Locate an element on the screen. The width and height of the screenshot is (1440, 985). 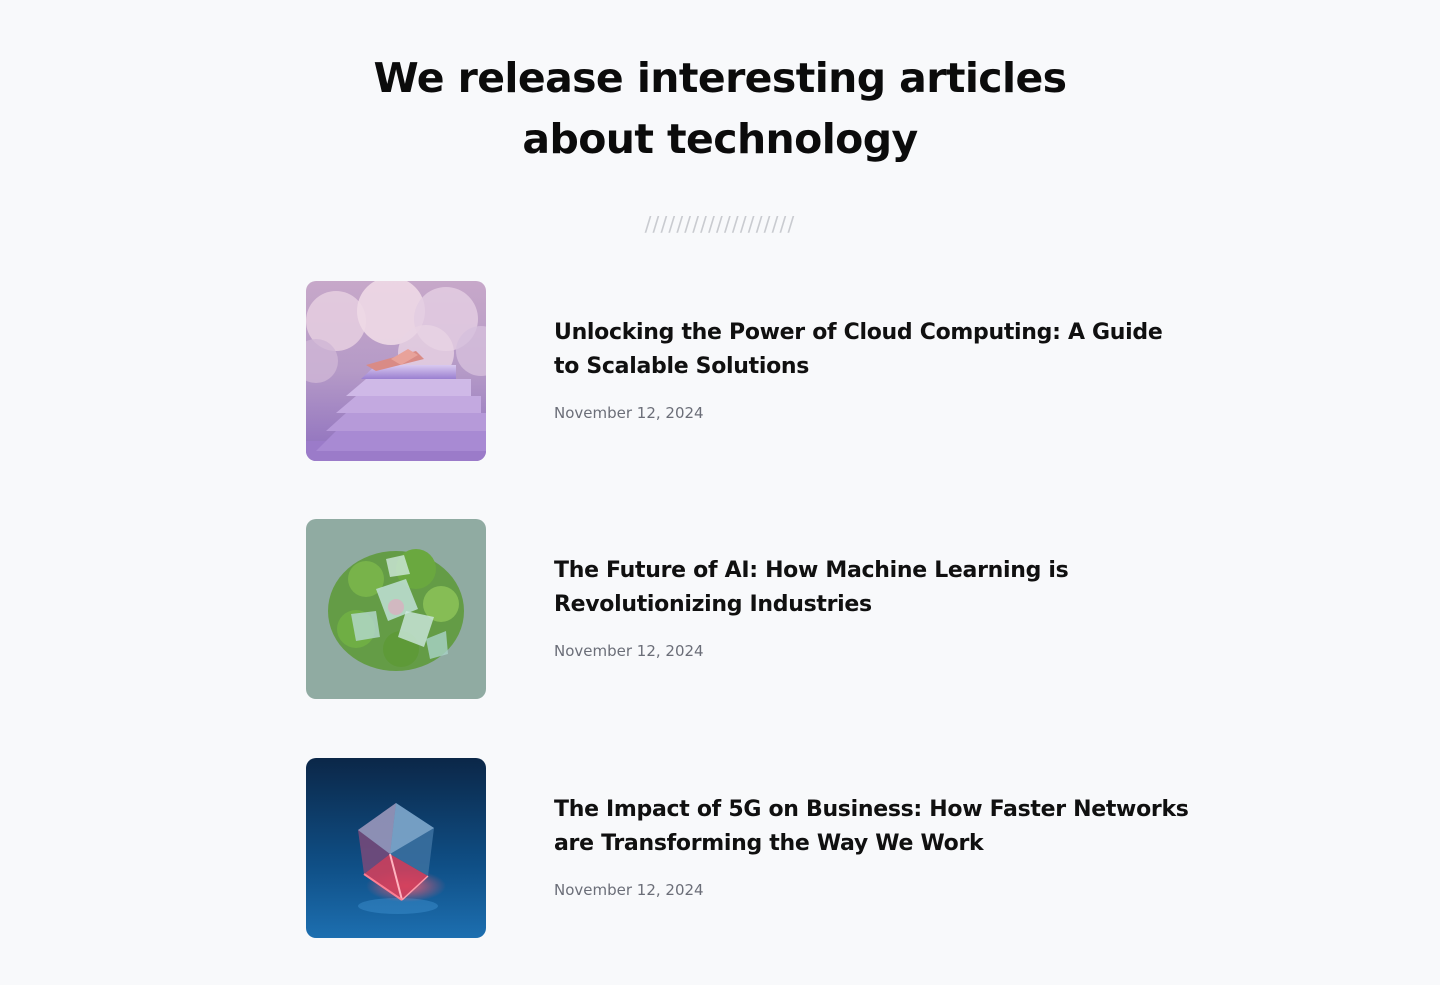
section-title-line-2: about technology is located at coordinates (720, 139).